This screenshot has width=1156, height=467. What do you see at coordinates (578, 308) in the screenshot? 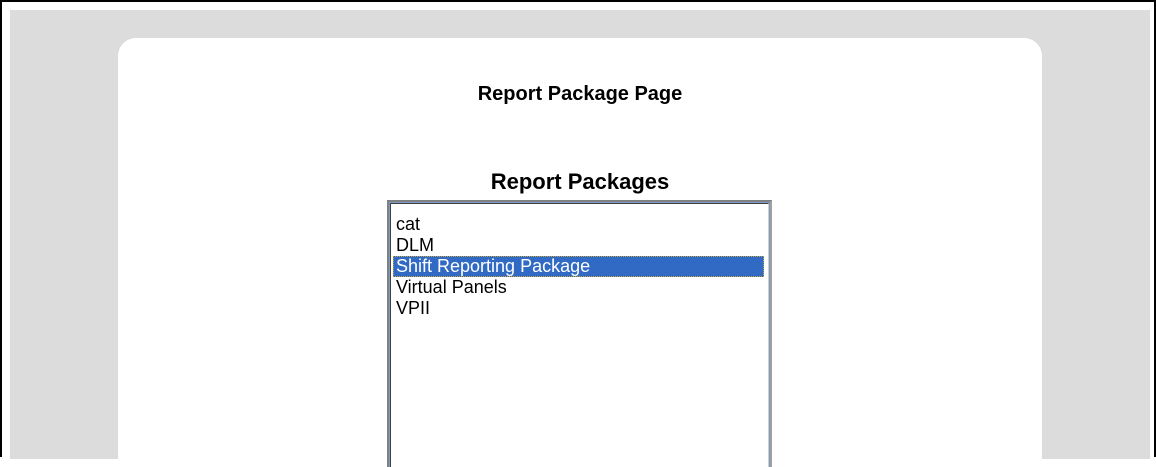
I see `list-item: VPII` at bounding box center [578, 308].